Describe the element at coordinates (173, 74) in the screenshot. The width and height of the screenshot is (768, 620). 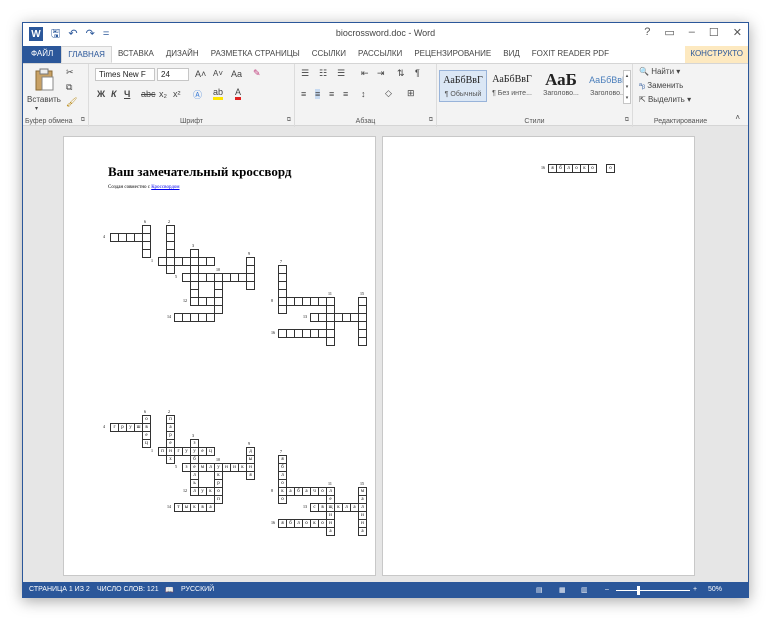
I see `font-size-select: 24` at that location.